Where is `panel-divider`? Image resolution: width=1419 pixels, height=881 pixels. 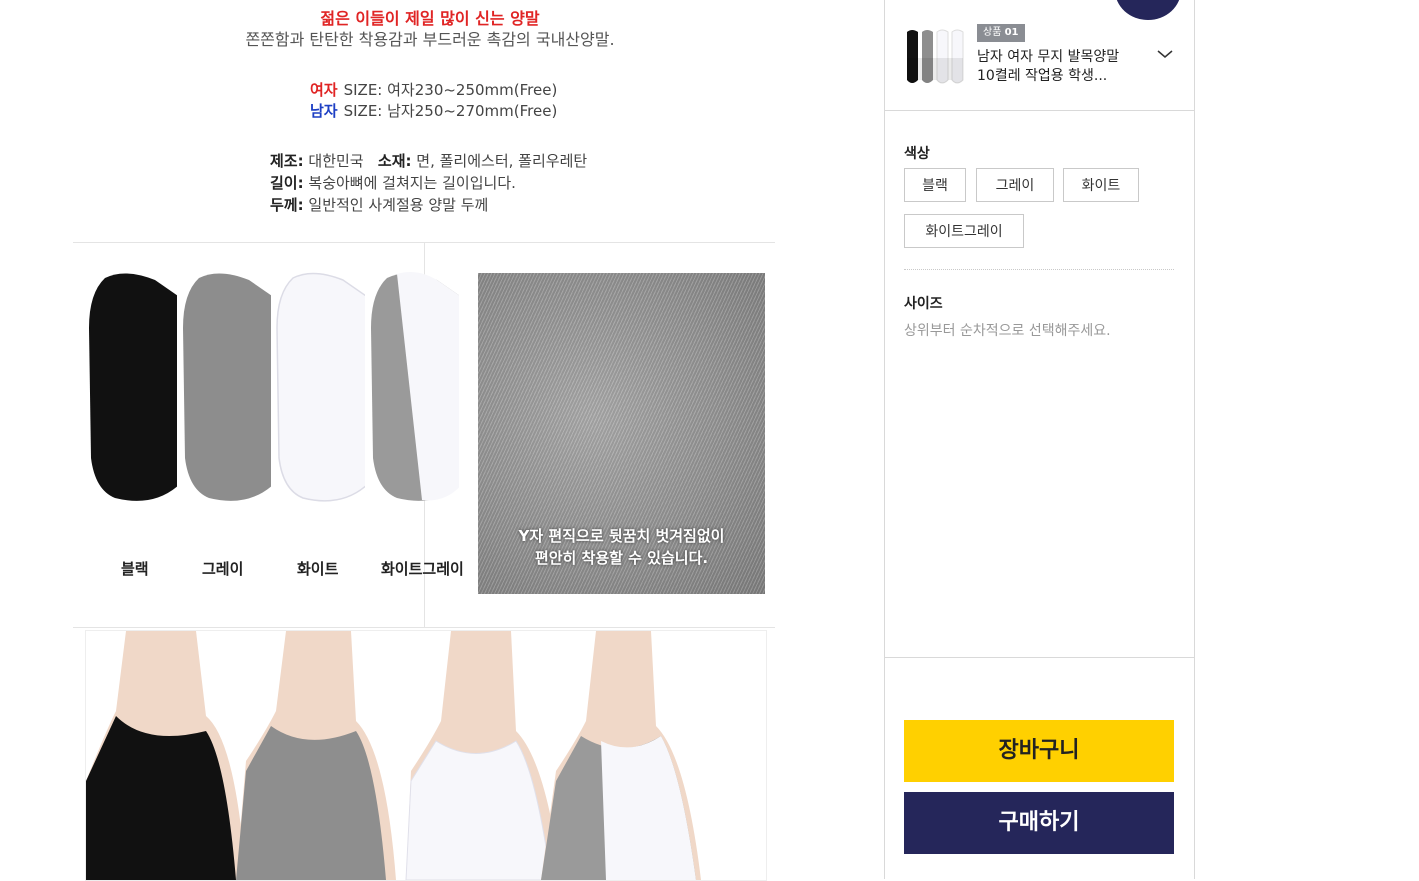
panel-divider is located at coordinates (1039, 657).